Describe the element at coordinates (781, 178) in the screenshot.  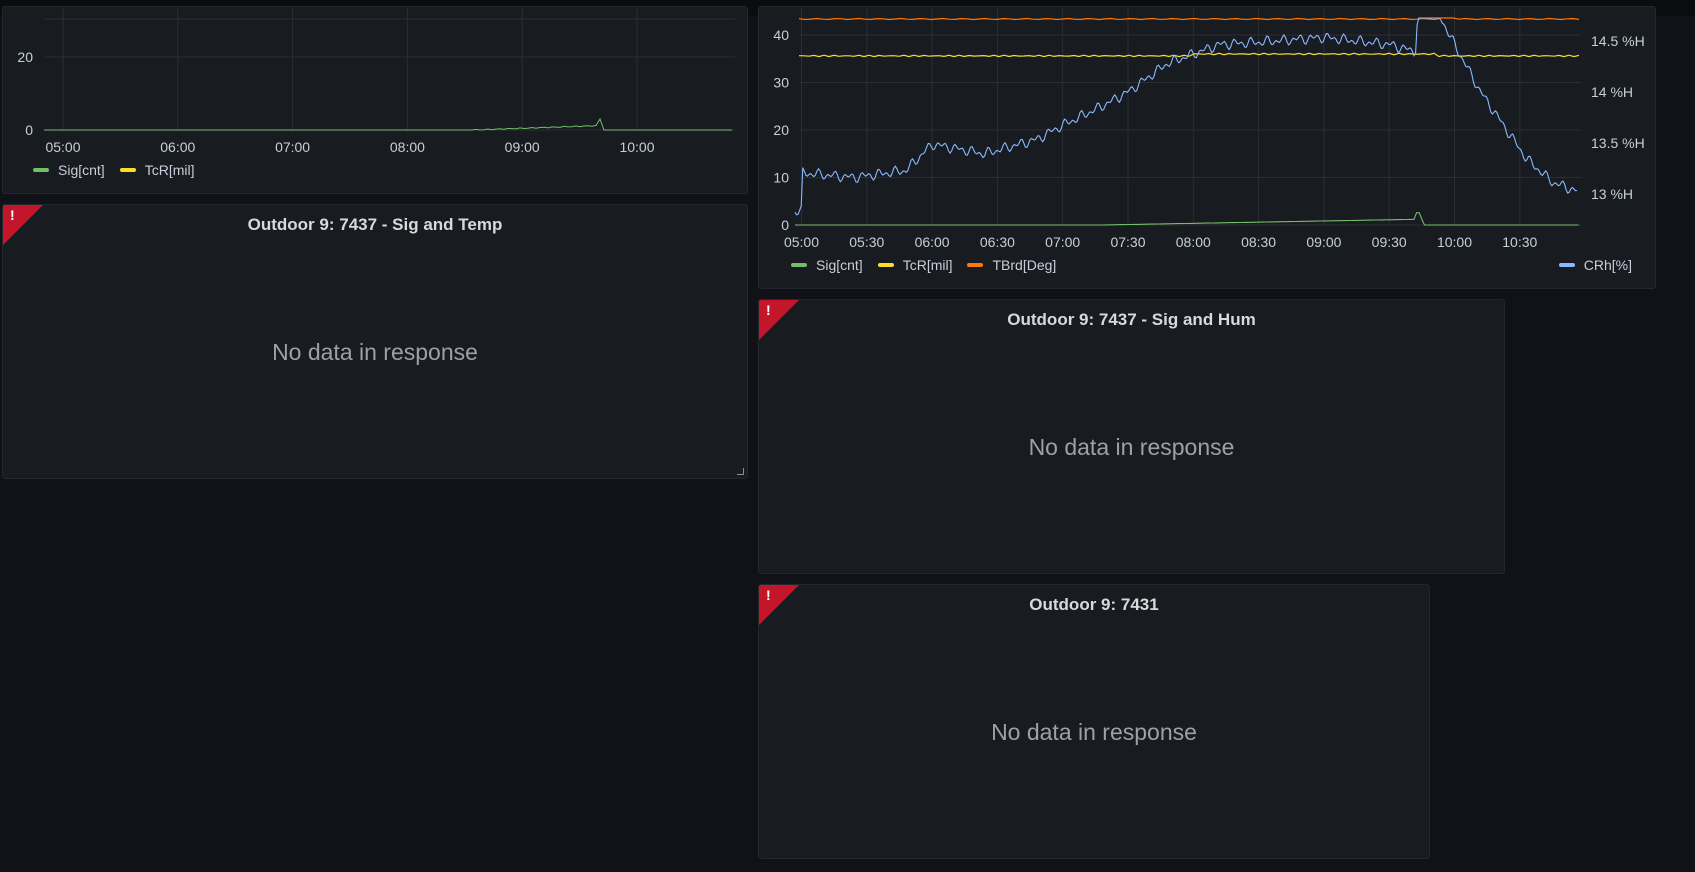
I see `tick-label: 10` at that location.